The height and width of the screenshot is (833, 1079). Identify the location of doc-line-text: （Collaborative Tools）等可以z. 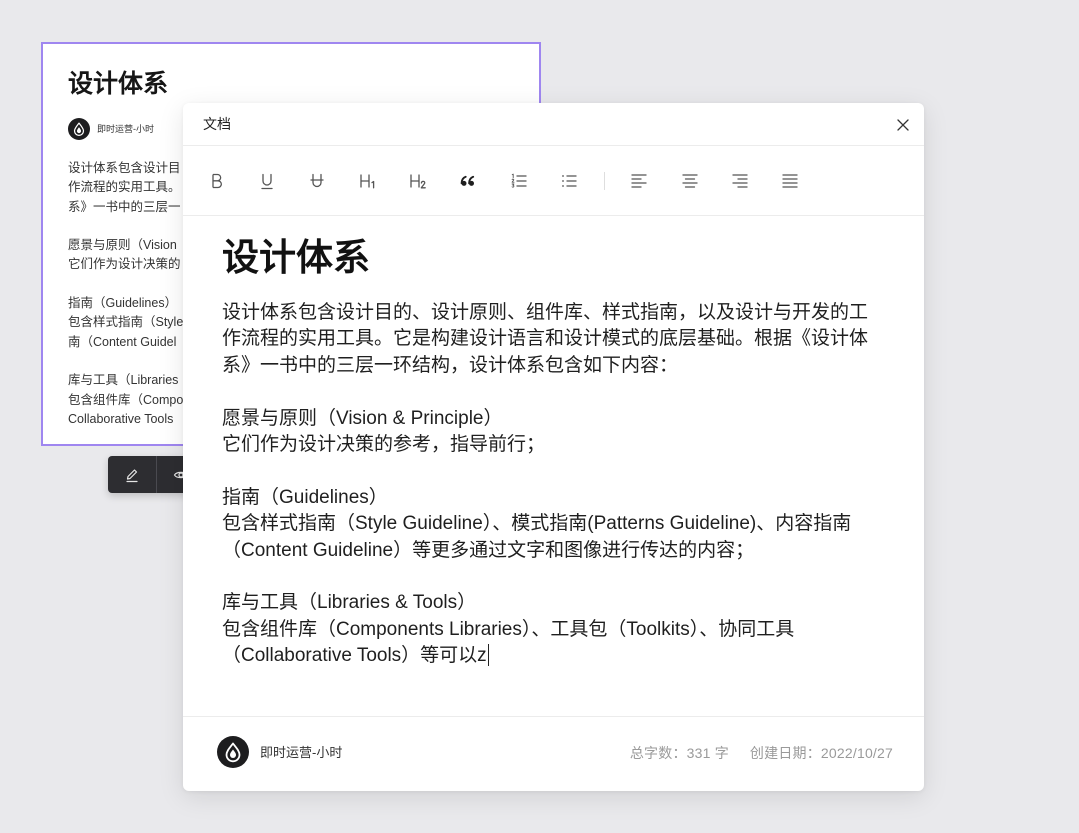
(354, 656).